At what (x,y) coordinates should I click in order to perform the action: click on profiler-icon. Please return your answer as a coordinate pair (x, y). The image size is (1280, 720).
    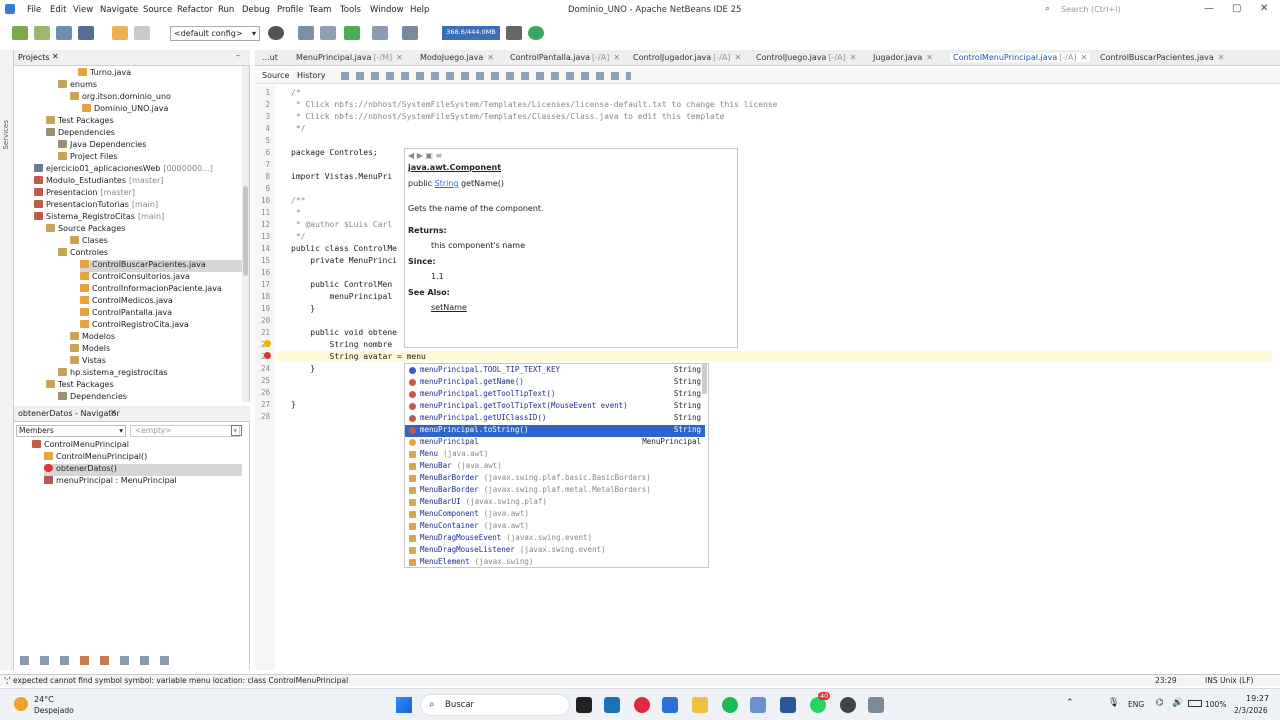
    Looking at the image, I should click on (536, 33).